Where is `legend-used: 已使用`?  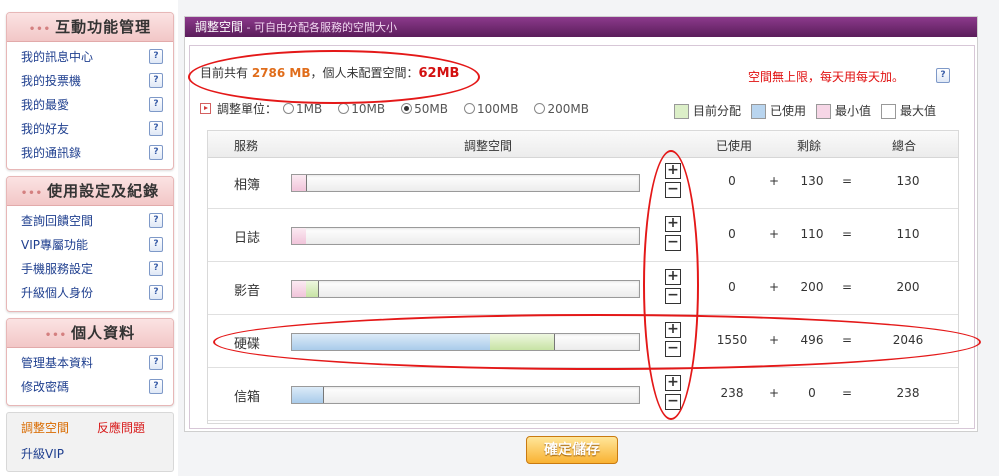
legend-used: 已使用 is located at coordinates (778, 110).